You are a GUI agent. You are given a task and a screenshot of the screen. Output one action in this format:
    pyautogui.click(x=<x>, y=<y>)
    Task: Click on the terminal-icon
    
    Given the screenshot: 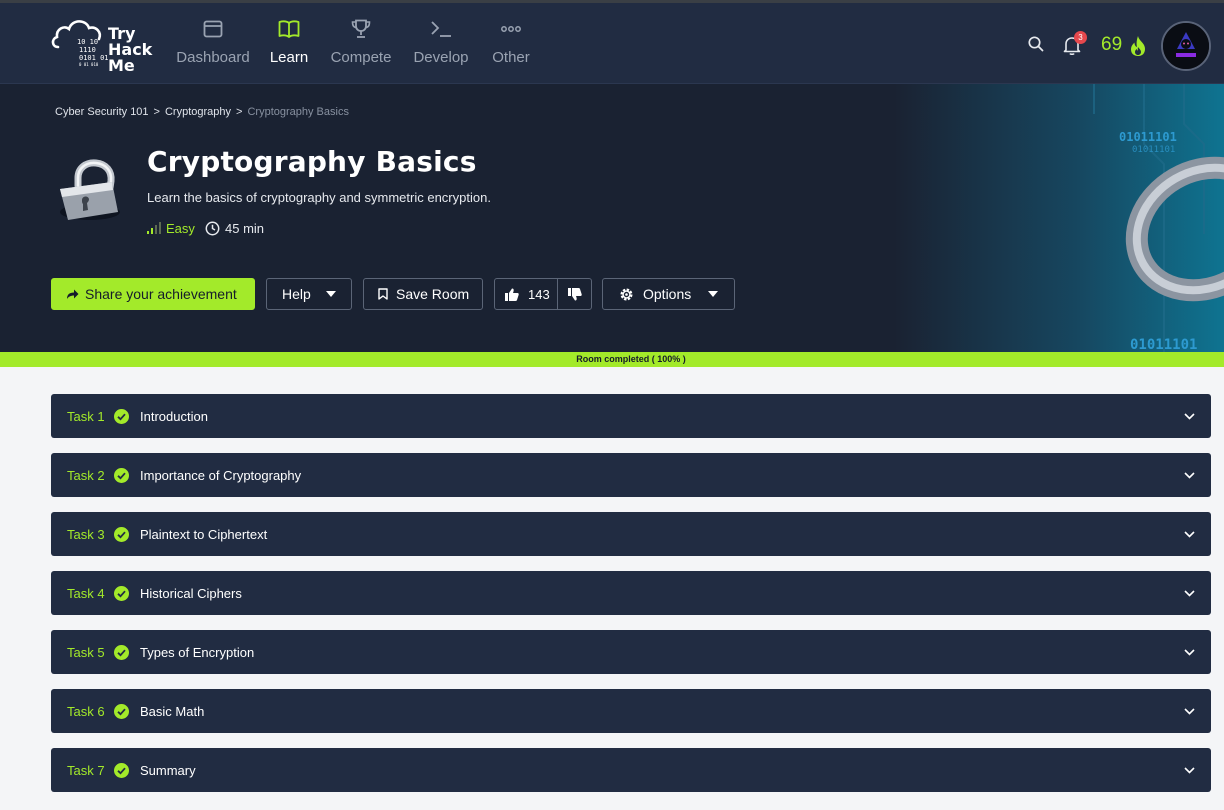 What is the action you would take?
    pyautogui.click(x=441, y=29)
    